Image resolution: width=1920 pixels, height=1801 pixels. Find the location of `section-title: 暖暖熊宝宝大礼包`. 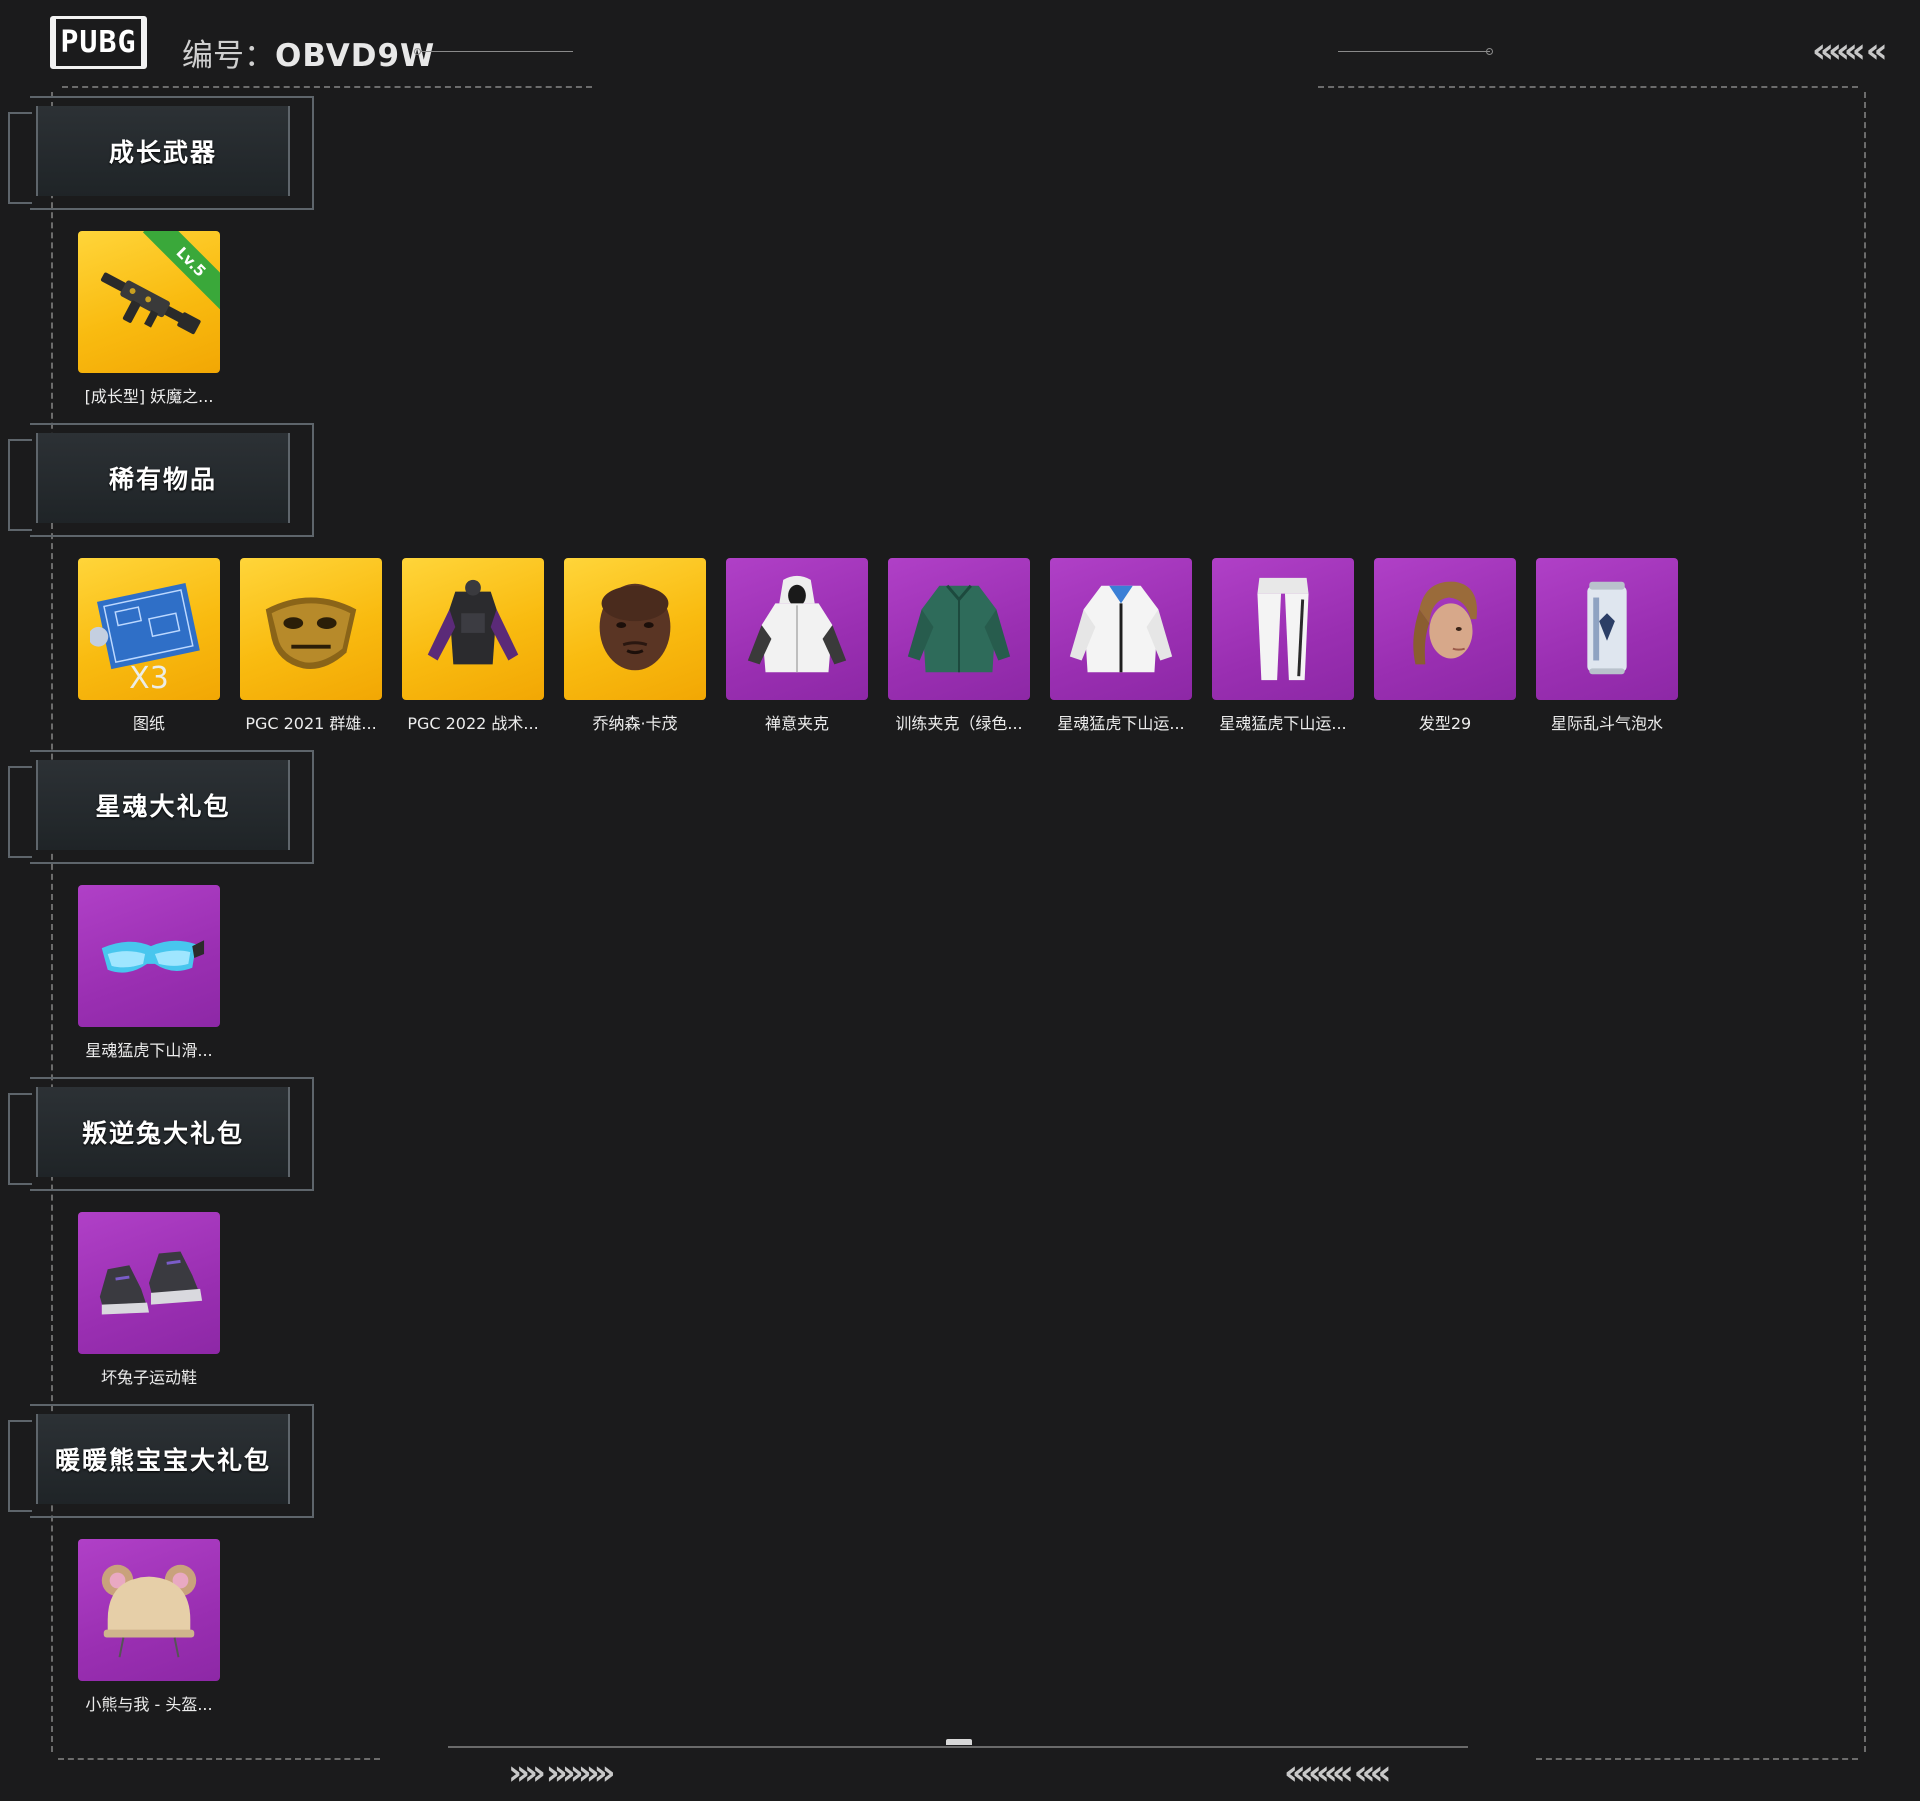

section-title: 暖暖熊宝宝大礼包 is located at coordinates (162, 1460).